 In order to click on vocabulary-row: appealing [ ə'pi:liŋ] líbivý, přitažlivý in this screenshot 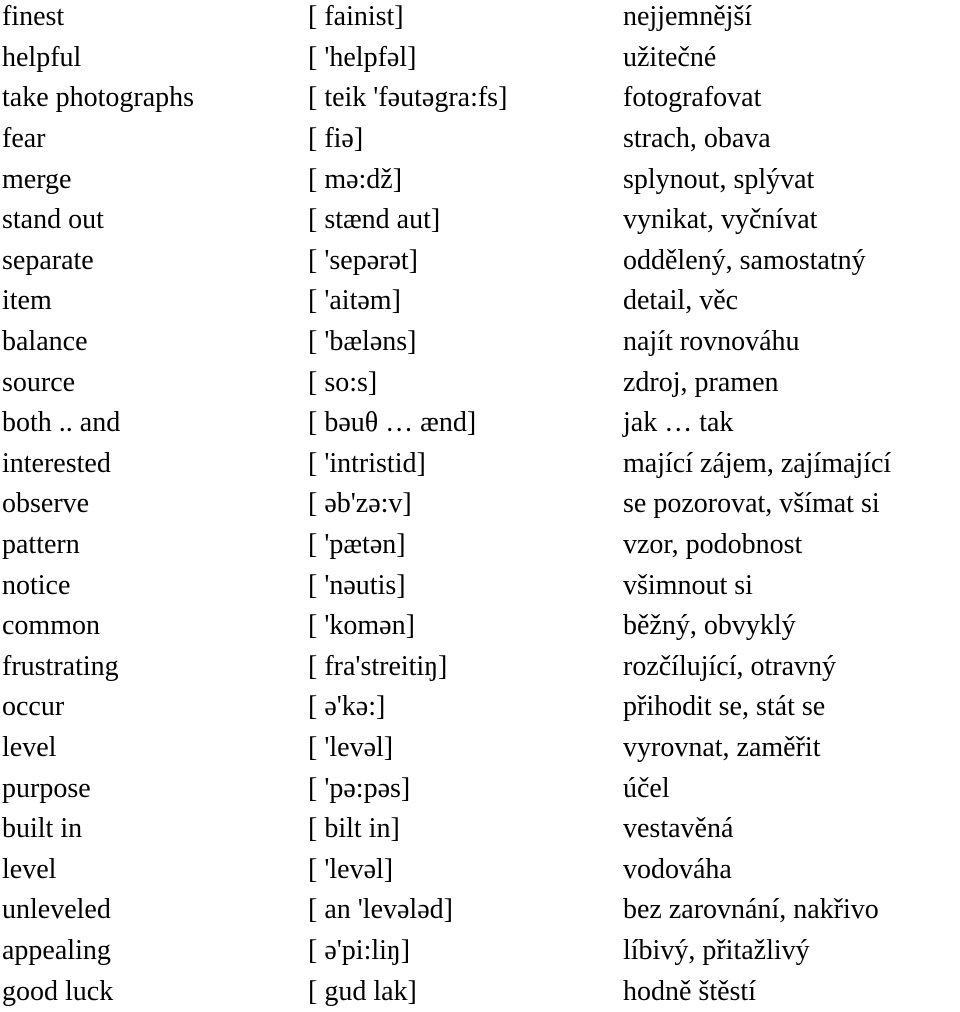, I will do `click(481, 951)`.